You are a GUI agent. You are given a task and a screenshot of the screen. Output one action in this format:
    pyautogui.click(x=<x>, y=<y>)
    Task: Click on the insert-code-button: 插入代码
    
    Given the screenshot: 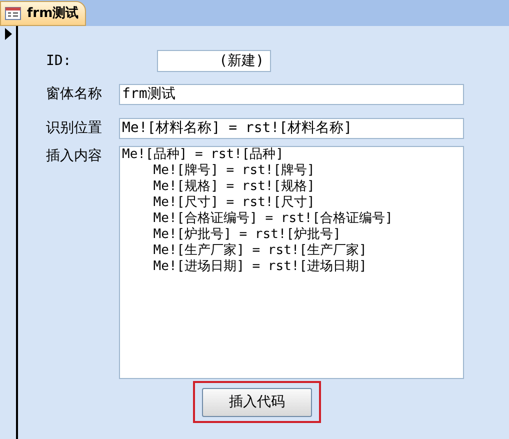 What is the action you would take?
    pyautogui.click(x=257, y=402)
    